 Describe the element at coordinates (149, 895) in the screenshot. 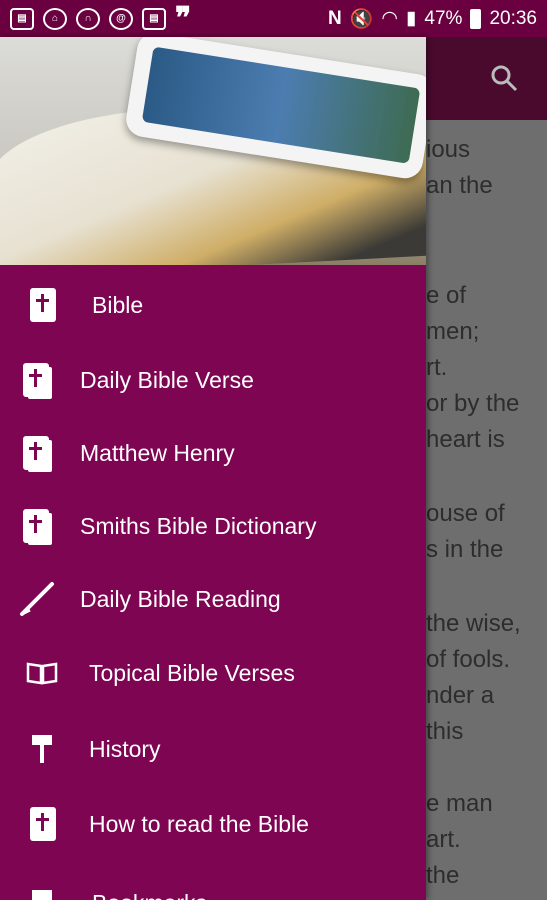

I see `drawer-item-label: Bookmarks` at that location.